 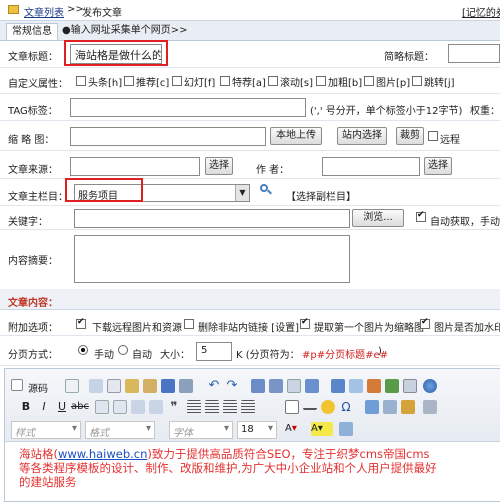 What do you see at coordinates (80, 407) in the screenshot?
I see `strikethrough-icon: abc` at bounding box center [80, 407].